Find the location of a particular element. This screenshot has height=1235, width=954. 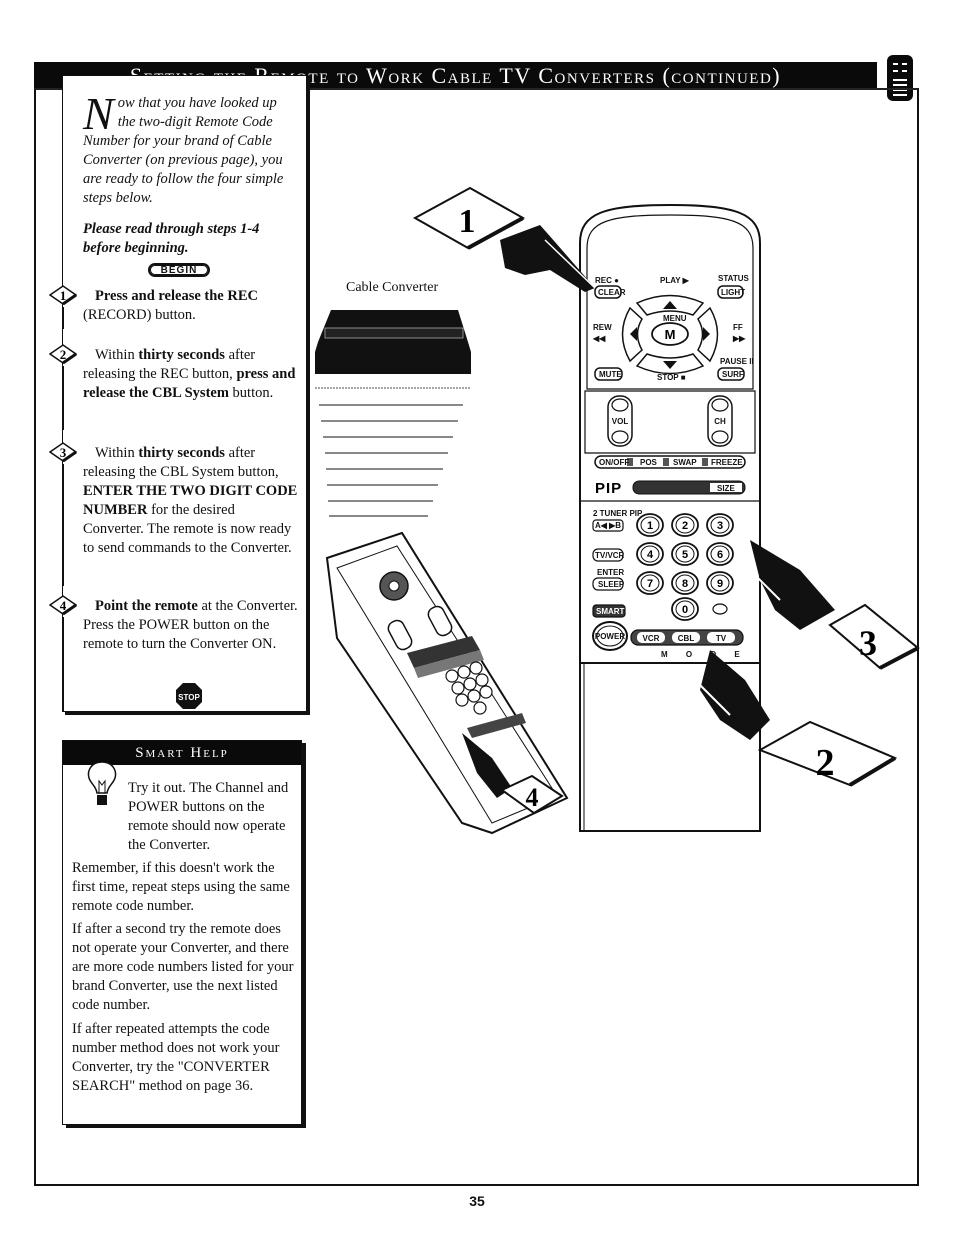

callout-1-number: 1 is located at coordinates (467, 221).